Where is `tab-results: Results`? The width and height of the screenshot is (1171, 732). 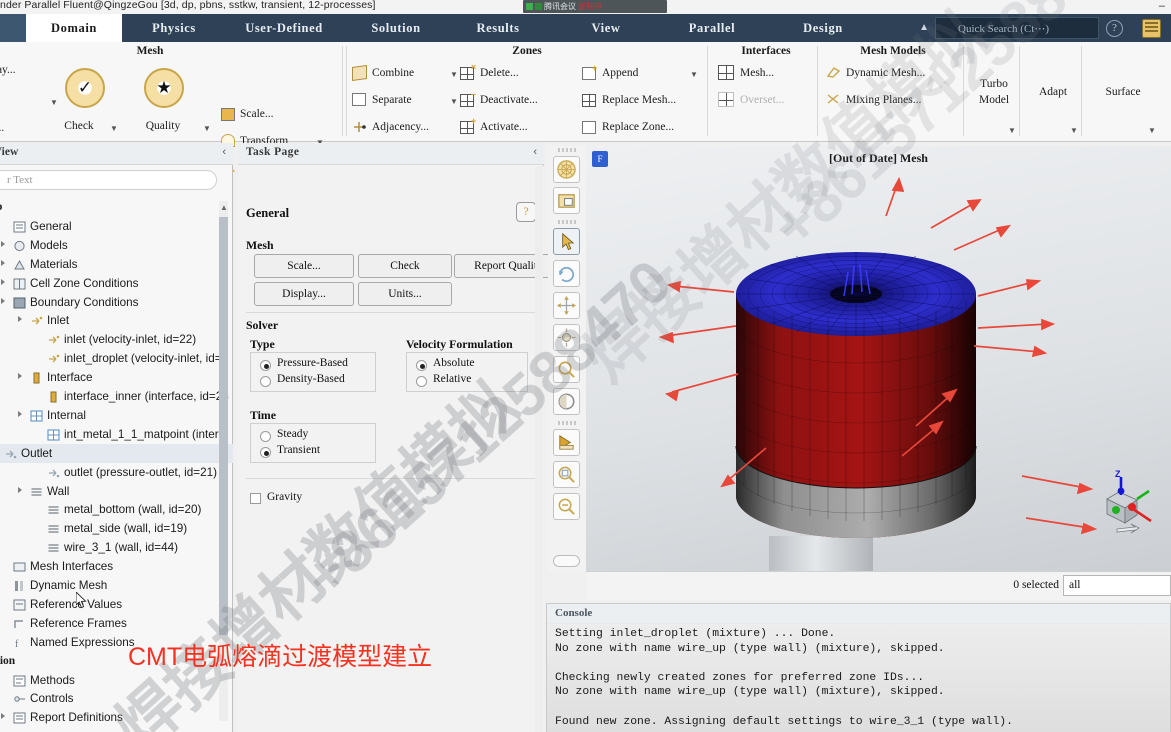
tab-results: Results is located at coordinates (498, 28).